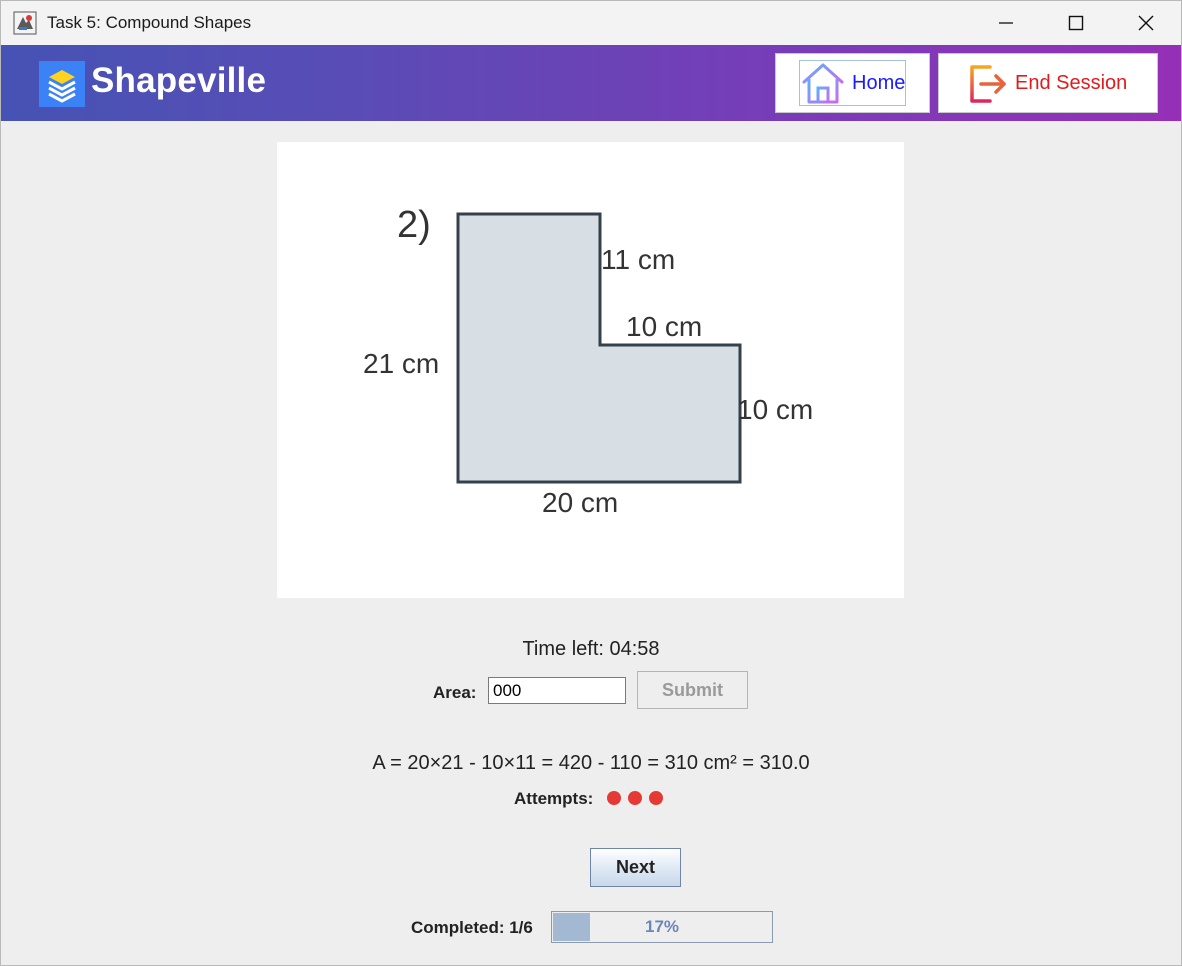  I want to click on label-middle-side: 10 cm, so click(664, 326).